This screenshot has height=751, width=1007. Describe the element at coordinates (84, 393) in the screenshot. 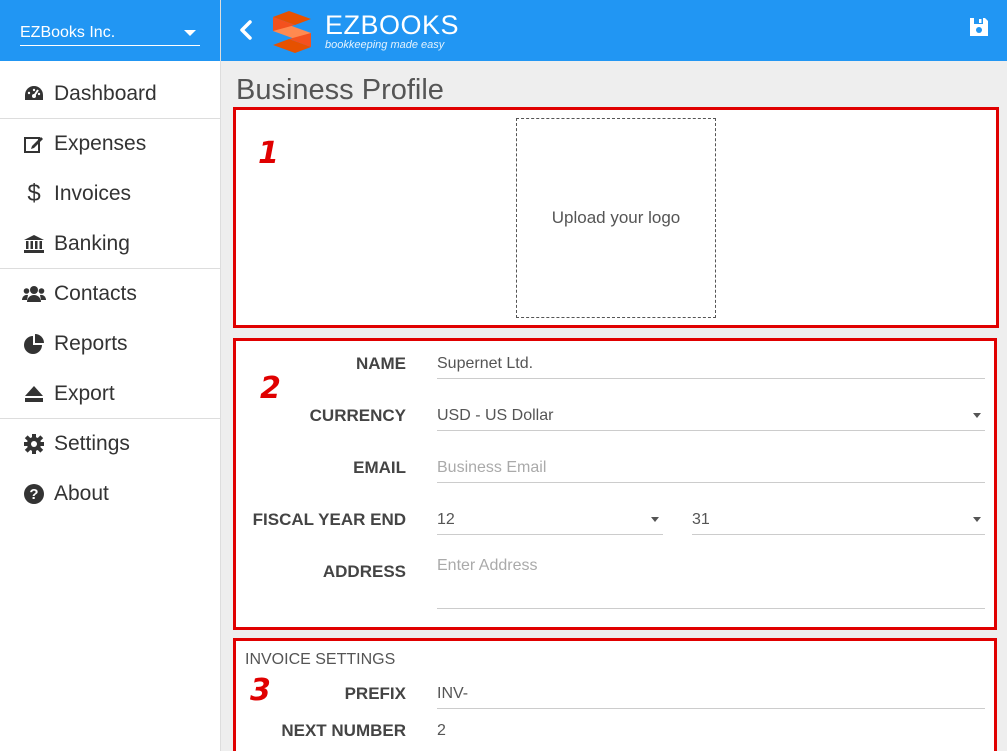

I see `sidebar-item-label: Export` at that location.